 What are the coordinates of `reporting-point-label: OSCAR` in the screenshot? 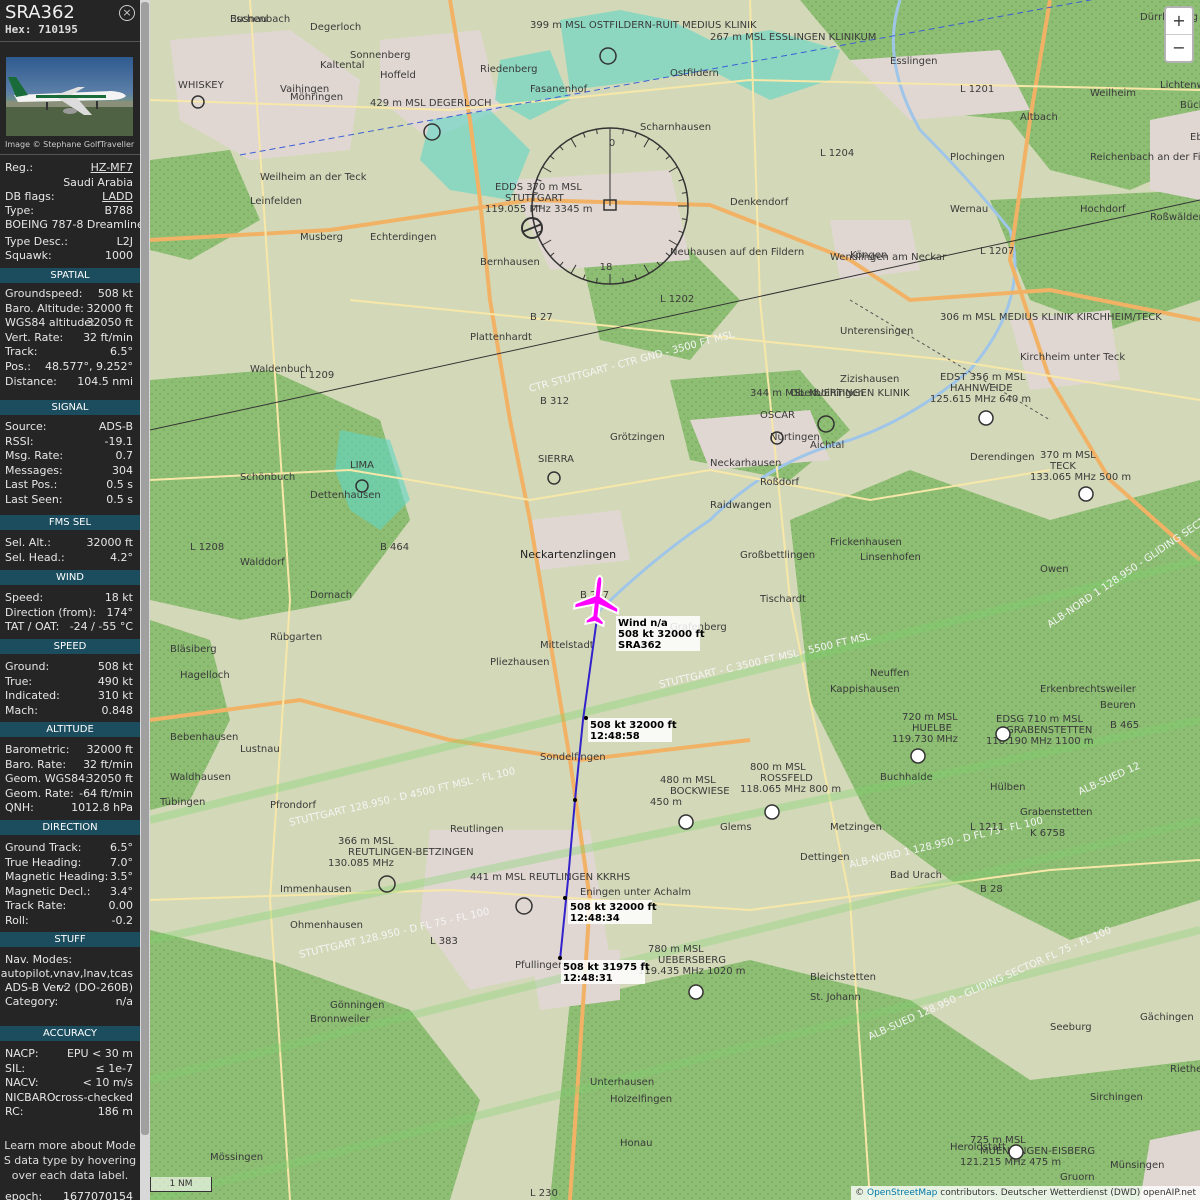 It's located at (777, 415).